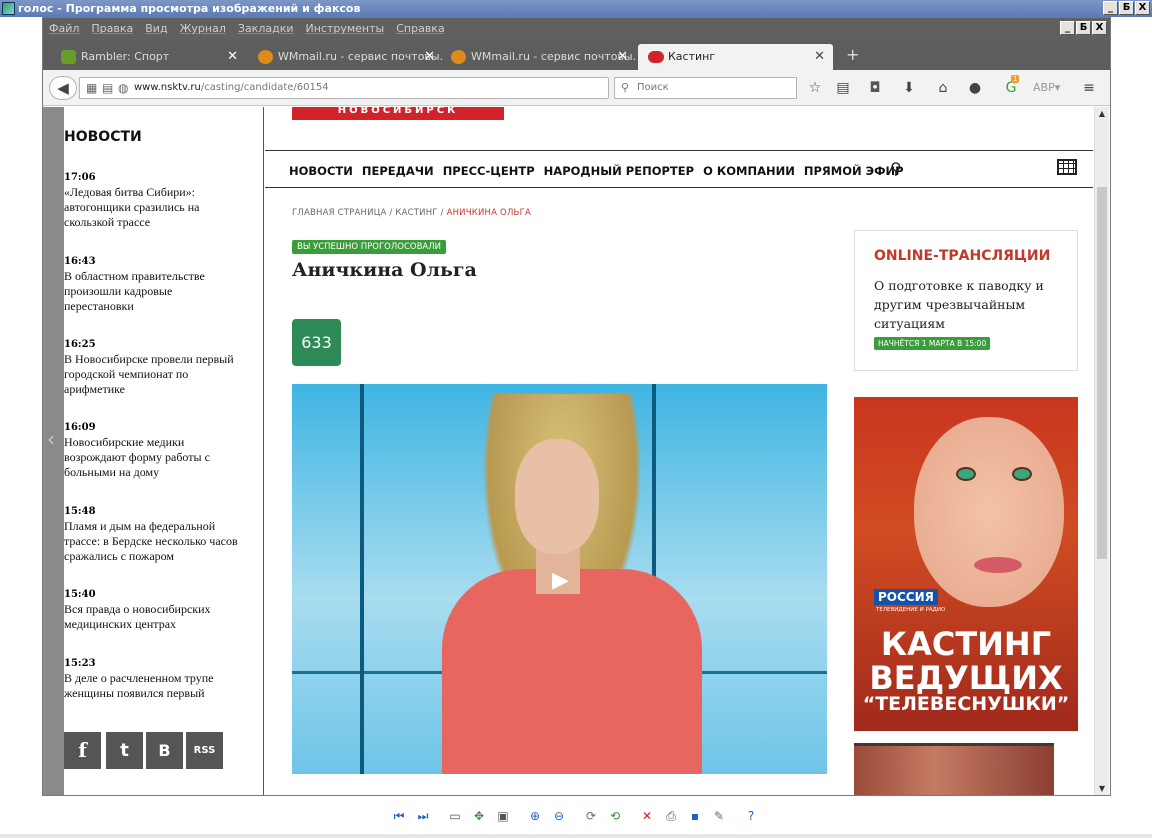 This screenshot has width=1152, height=838. Describe the element at coordinates (420, 29) in the screenshot. I see `menu-help: Справка` at that location.